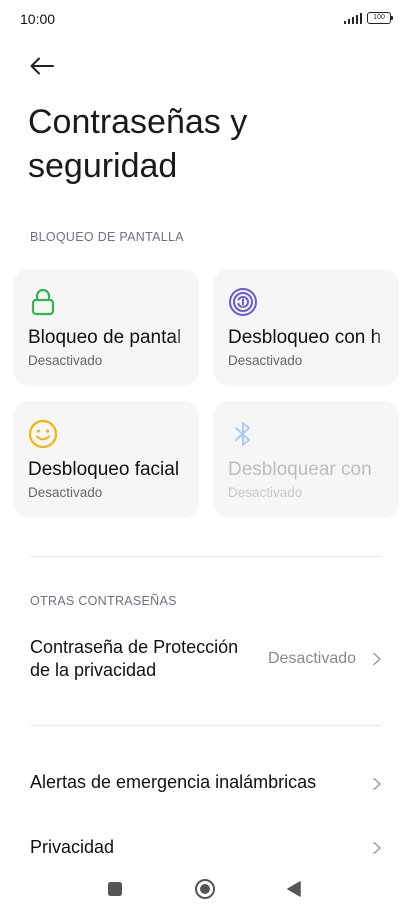 This screenshot has width=411, height=914. I want to click on section-header-screen-lock: BLOQUEO DE PANTALLA, so click(107, 237).